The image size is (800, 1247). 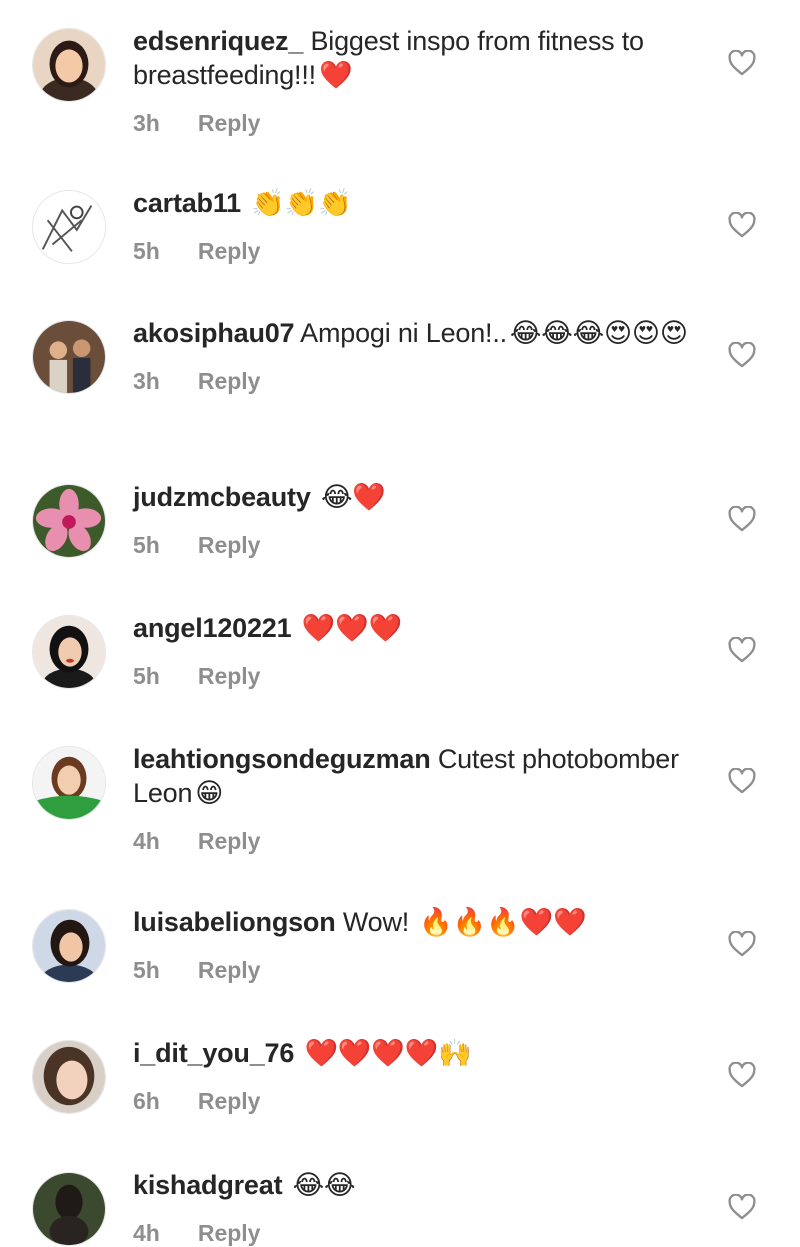 I want to click on comment-username: judzmcbeauty, so click(x=222, y=497).